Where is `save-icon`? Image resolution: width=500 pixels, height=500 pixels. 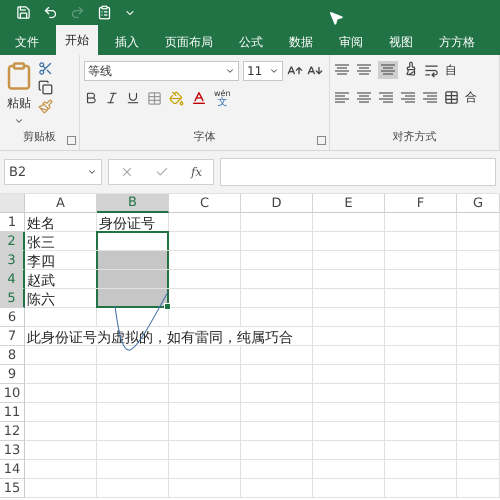 save-icon is located at coordinates (23, 12).